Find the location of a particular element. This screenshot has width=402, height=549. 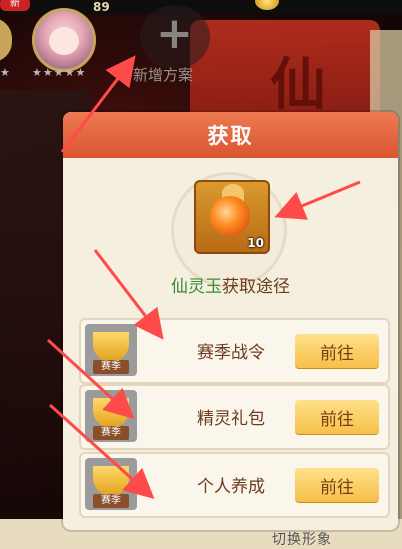

spirit-jade-icon: 10 is located at coordinates (232, 217).